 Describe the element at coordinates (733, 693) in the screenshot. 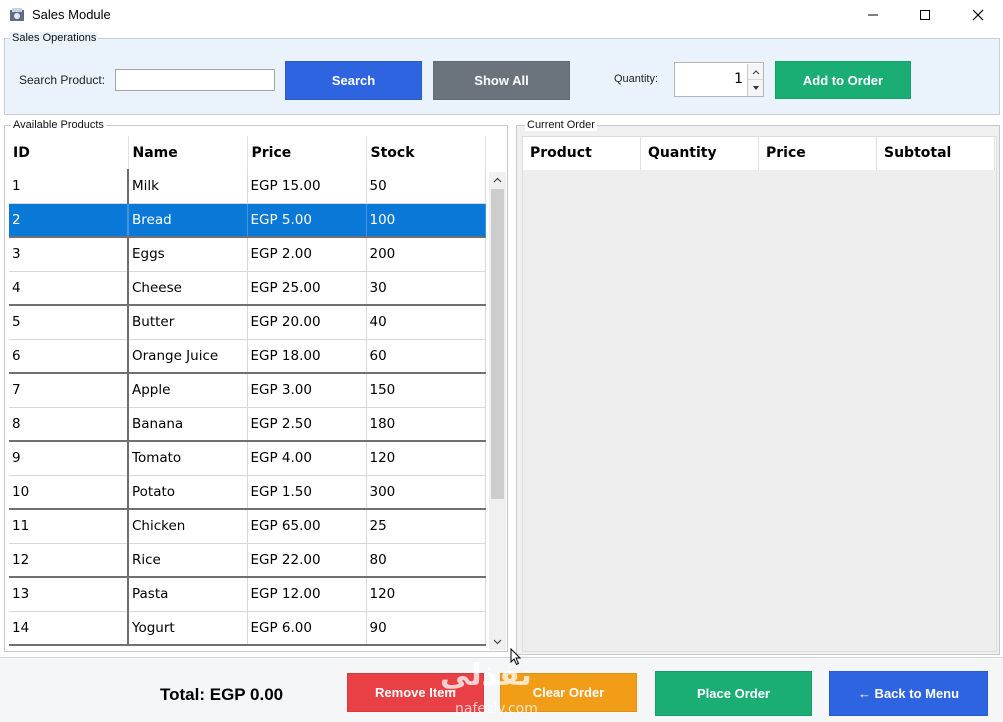

I see `place-order-button: Place Order` at that location.